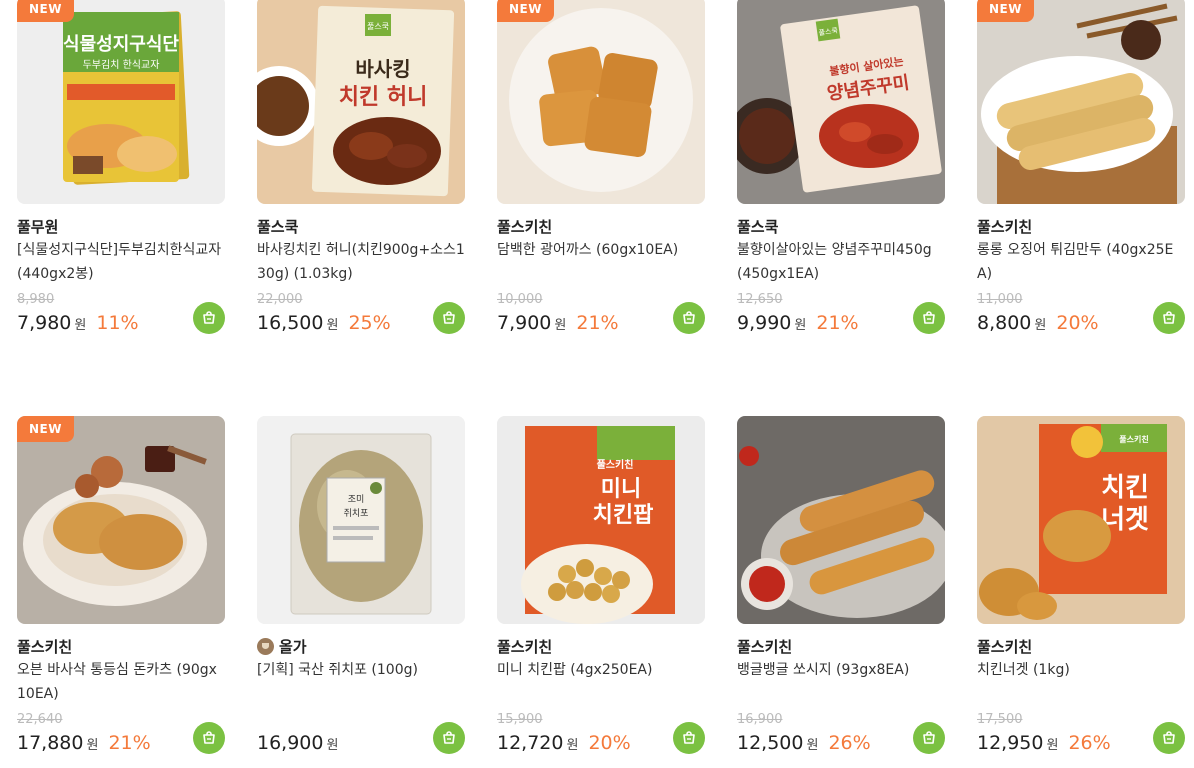  What do you see at coordinates (841, 520) in the screenshot?
I see `product-image` at bounding box center [841, 520].